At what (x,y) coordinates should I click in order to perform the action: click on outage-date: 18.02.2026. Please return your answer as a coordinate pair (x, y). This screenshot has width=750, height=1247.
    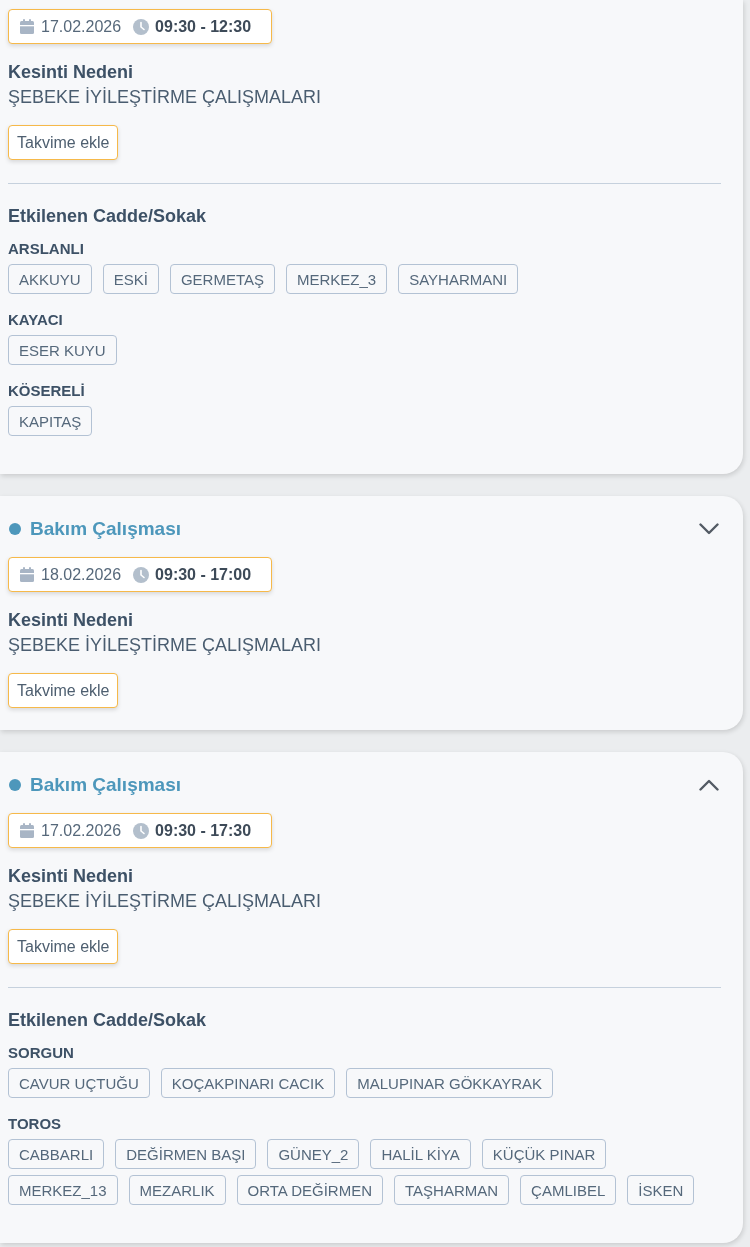
    Looking at the image, I should click on (81, 574).